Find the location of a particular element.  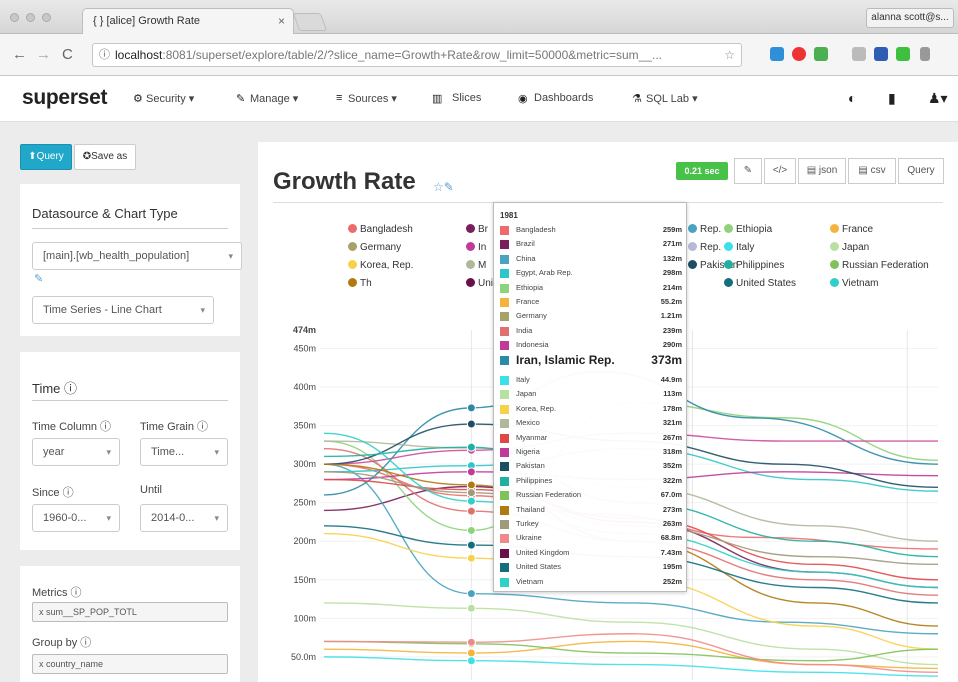

time-section-title: Time ⓘ is located at coordinates (55, 388).